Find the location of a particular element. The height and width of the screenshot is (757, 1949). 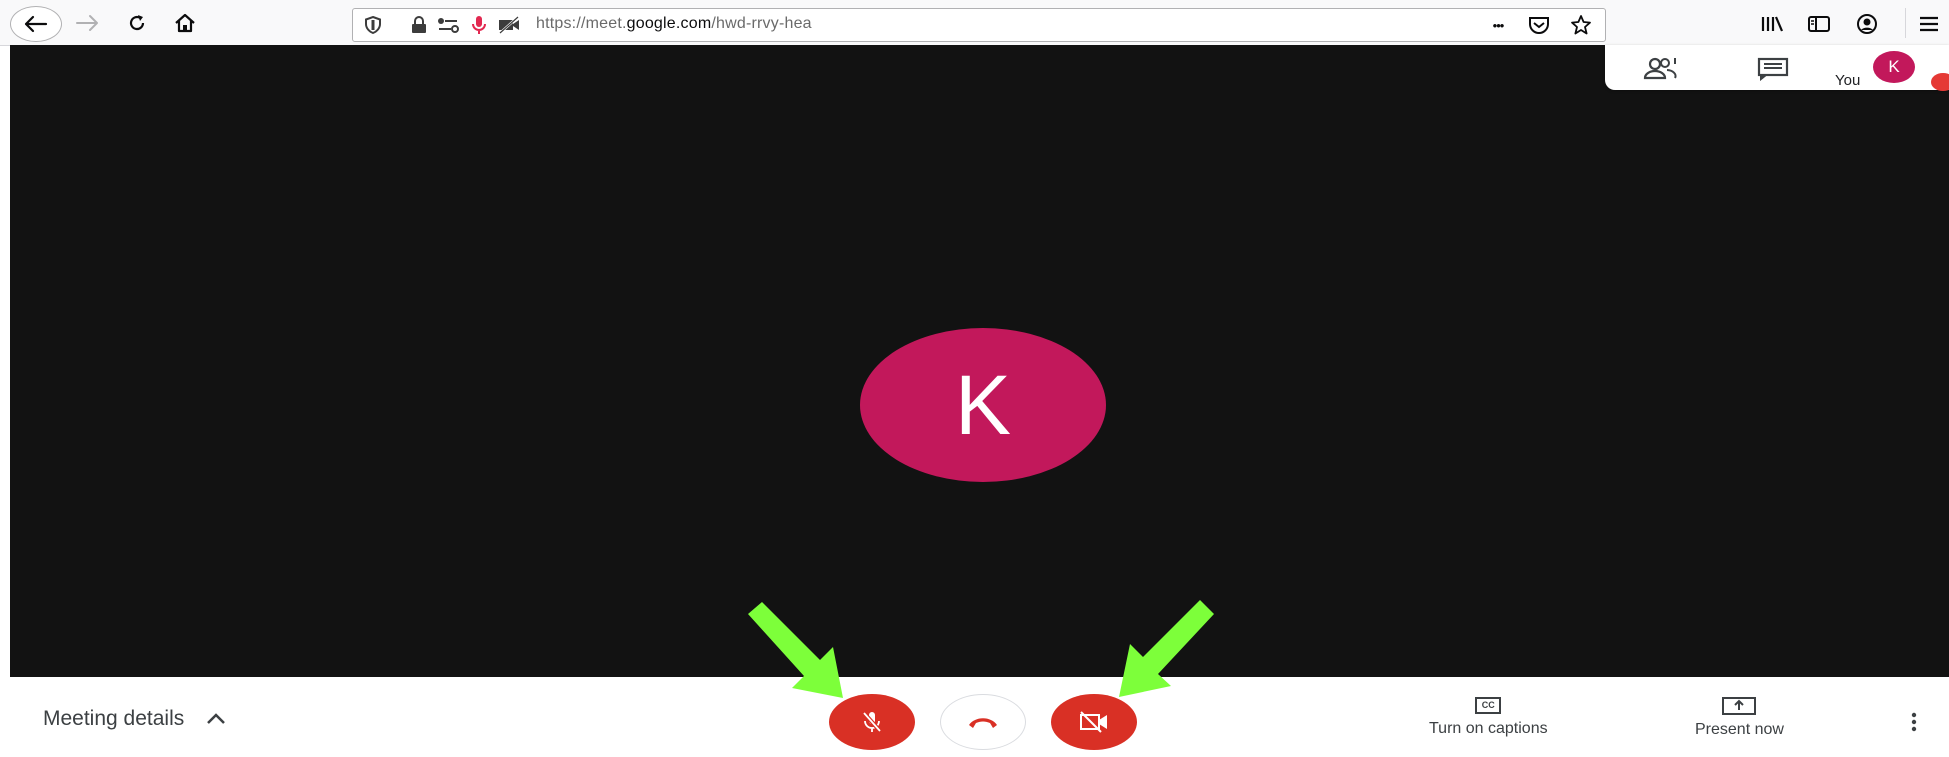

annotation-arrow-mic is located at coordinates (795, 650).